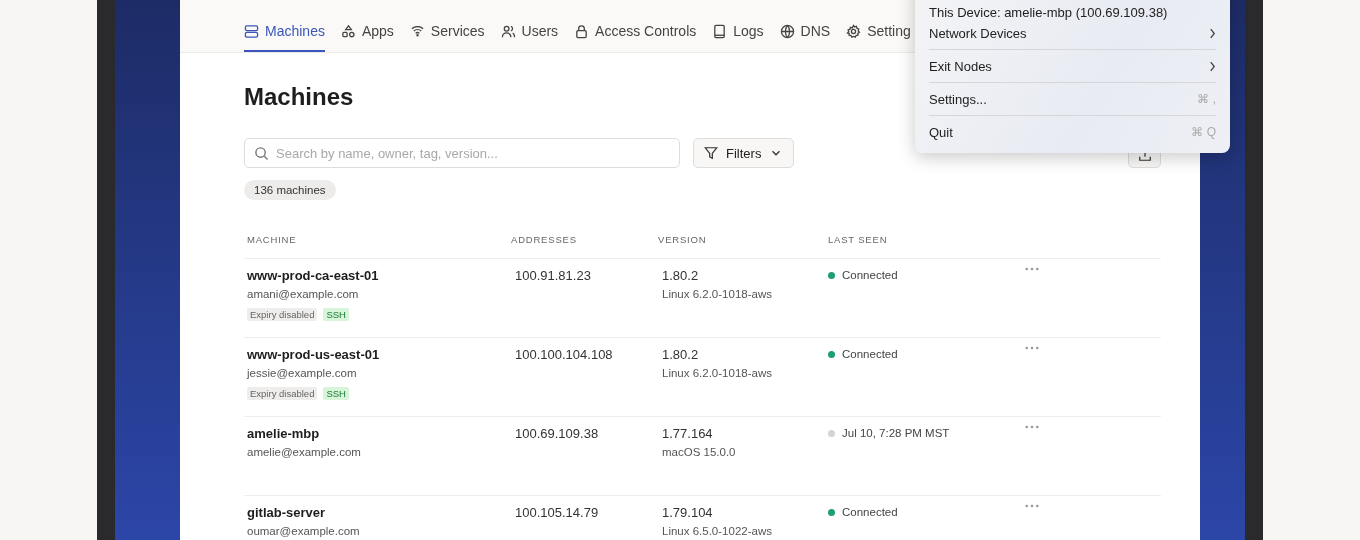  I want to click on last-seen-status: Jul 10, 7:28 PM MST, so click(896, 433).